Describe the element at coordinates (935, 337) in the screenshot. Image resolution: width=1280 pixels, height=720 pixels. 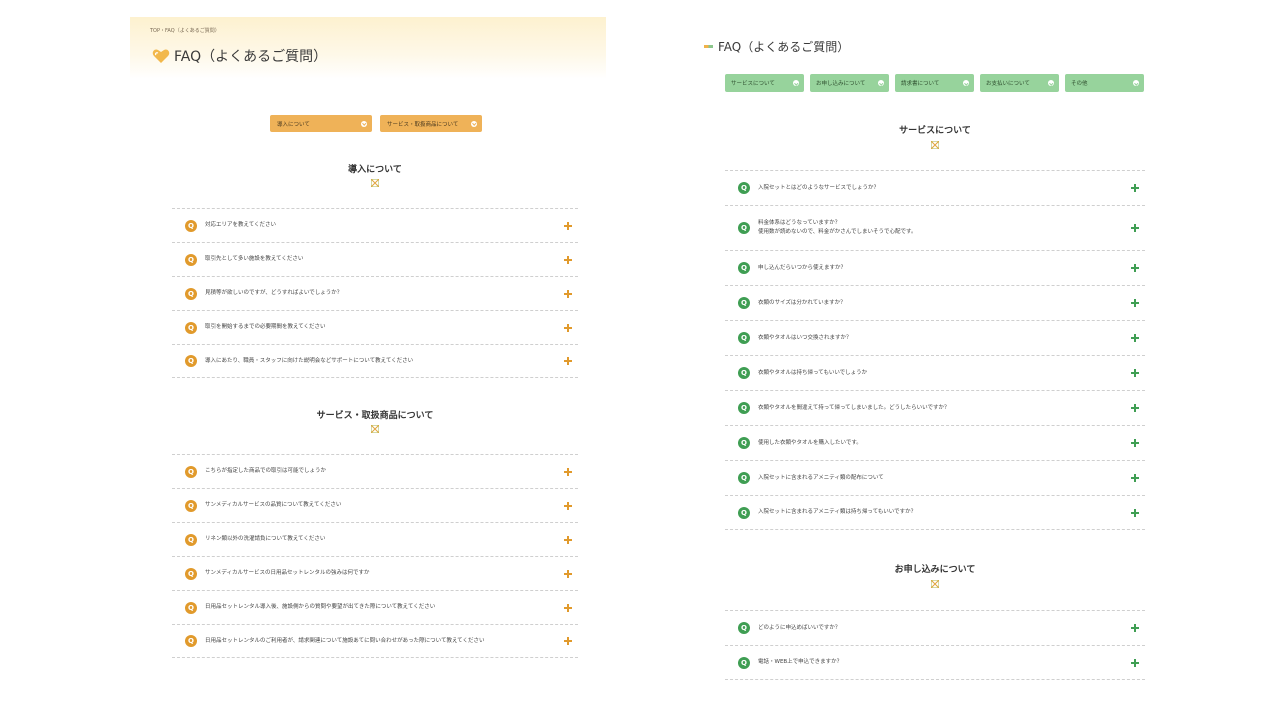
I see `faq-item: Q 衣類やタオルはいつ交換されますか？` at that location.